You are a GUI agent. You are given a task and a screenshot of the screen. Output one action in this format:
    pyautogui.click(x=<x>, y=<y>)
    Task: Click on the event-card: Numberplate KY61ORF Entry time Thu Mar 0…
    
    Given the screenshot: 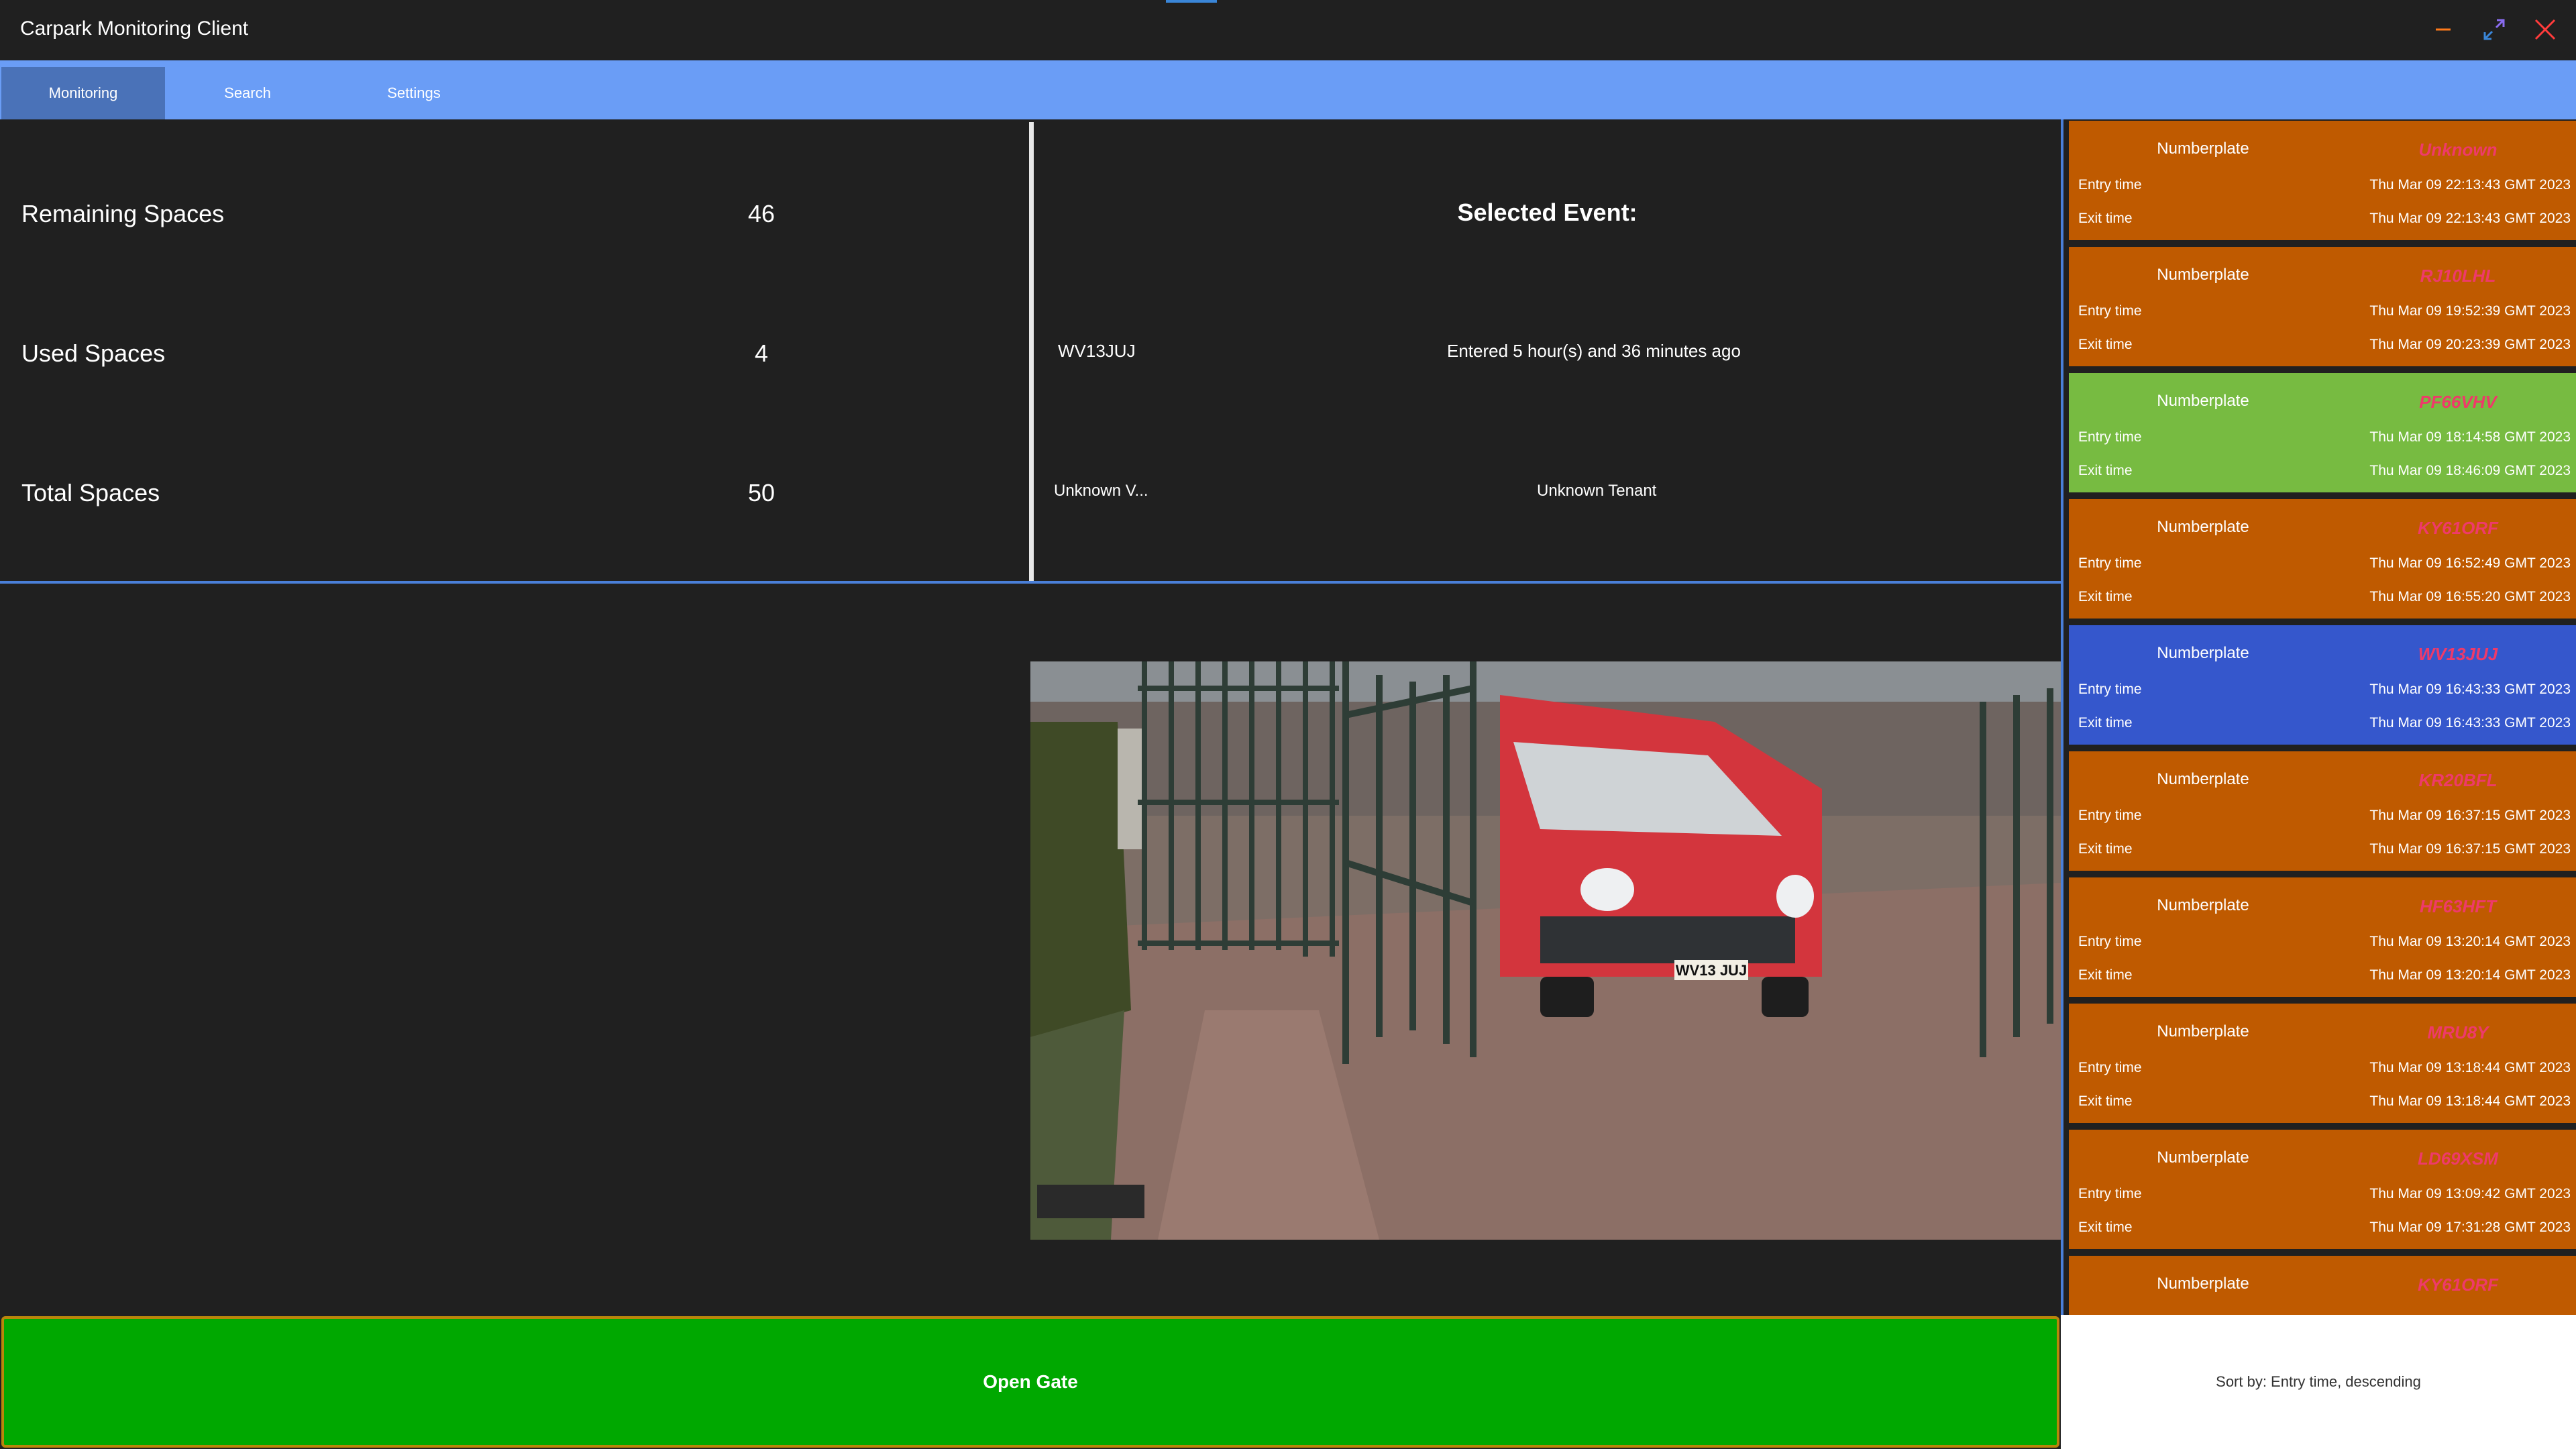 What is the action you would take?
    pyautogui.click(x=2322, y=559)
    